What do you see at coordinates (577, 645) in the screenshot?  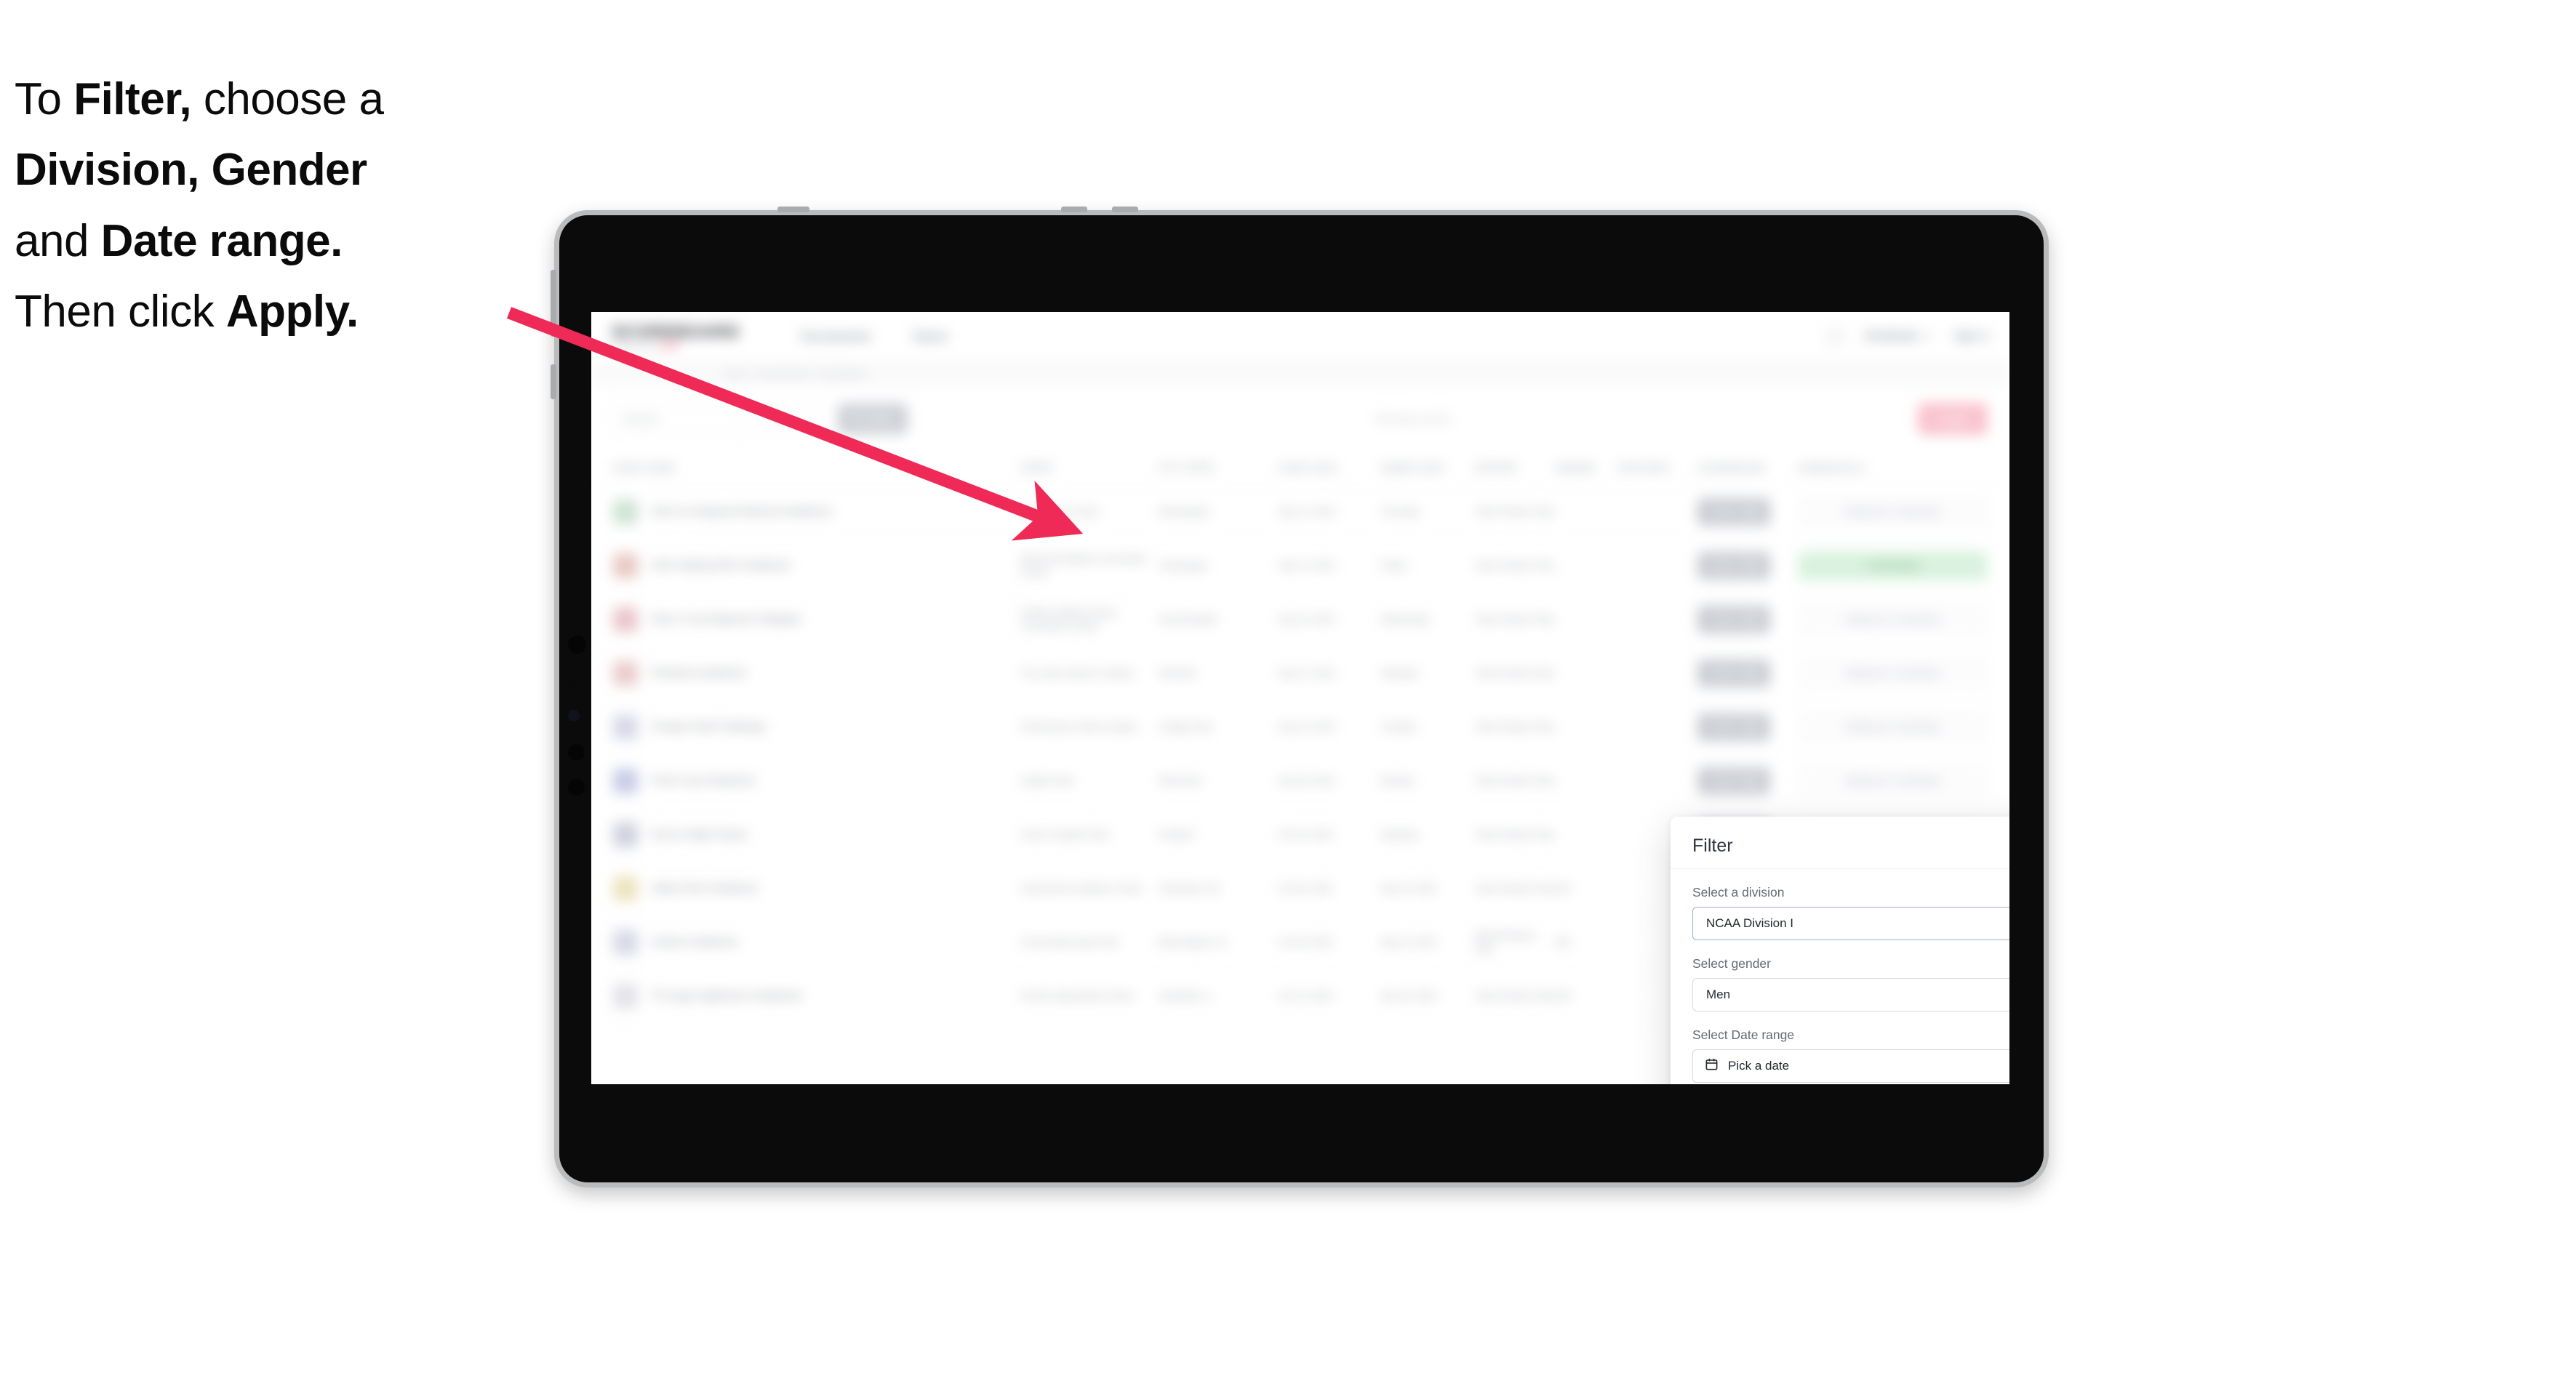 I see `front-camera-icon` at bounding box center [577, 645].